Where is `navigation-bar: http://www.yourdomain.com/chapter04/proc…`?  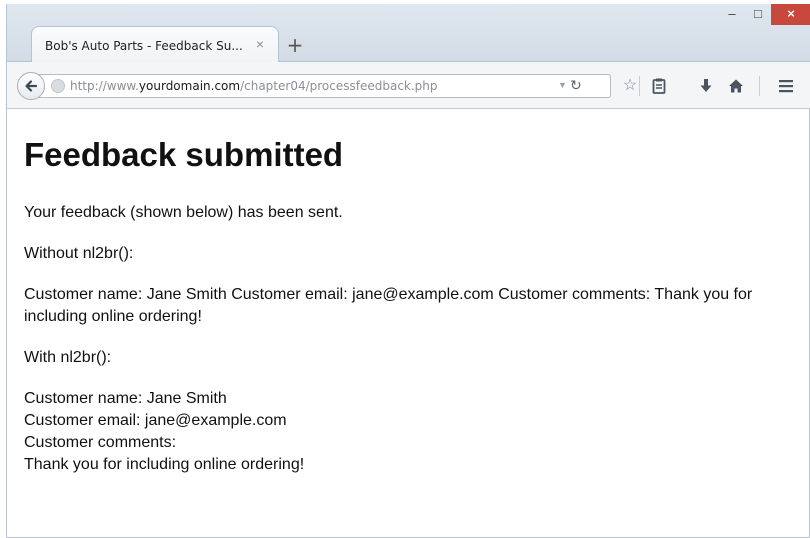 navigation-bar: http://www.yourdomain.com/chapter04/proc… is located at coordinates (408, 85).